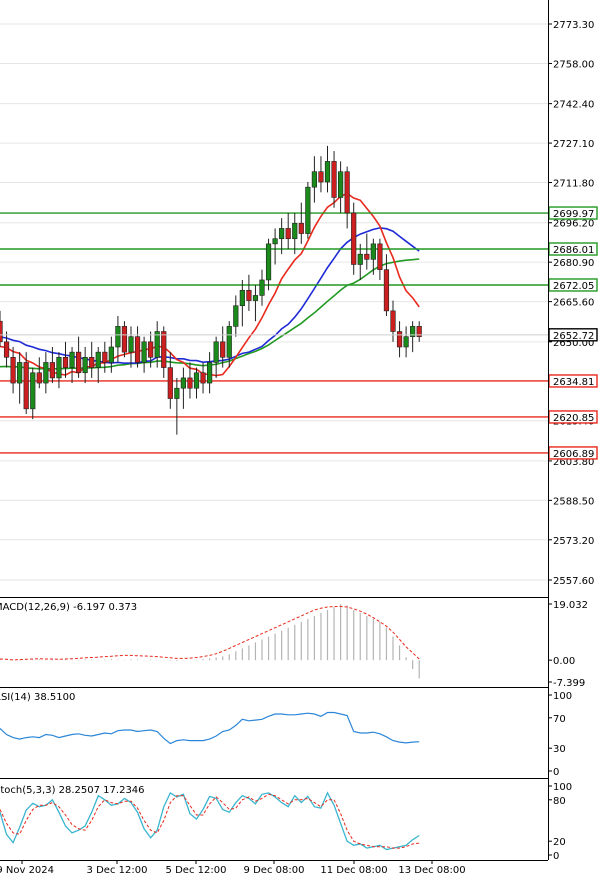 This screenshot has width=600, height=875. What do you see at coordinates (573, 382) in the screenshot?
I see `level-label: 2634.81` at bounding box center [573, 382].